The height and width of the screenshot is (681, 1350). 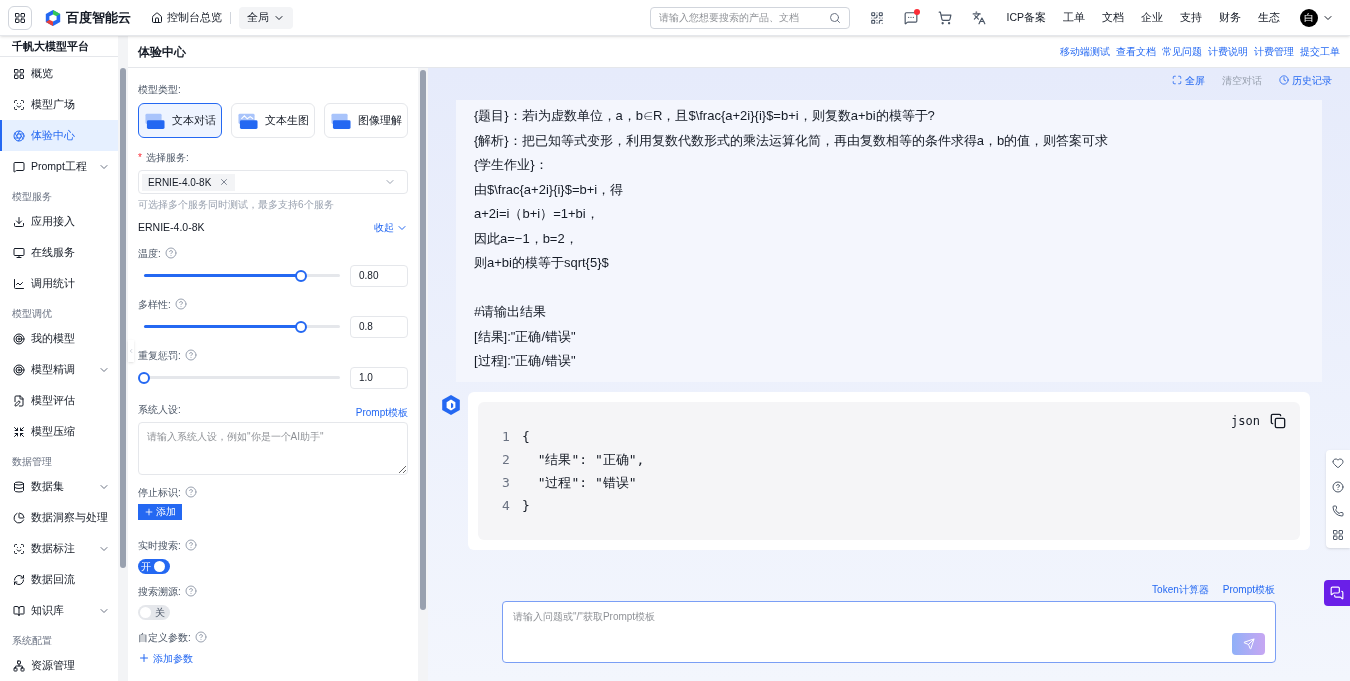 What do you see at coordinates (1228, 51) in the screenshot?
I see `header-link: 计费说明` at bounding box center [1228, 51].